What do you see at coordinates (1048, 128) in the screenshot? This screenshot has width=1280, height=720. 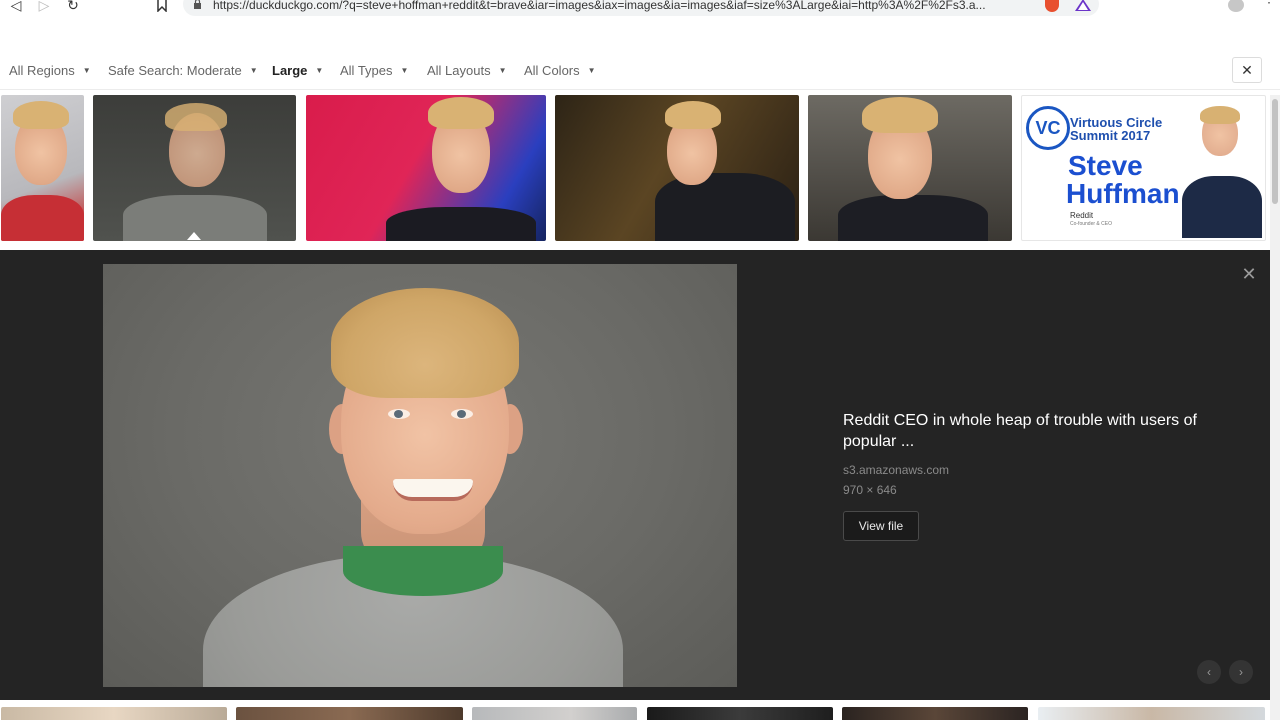 I see `vc-logo: VC` at bounding box center [1048, 128].